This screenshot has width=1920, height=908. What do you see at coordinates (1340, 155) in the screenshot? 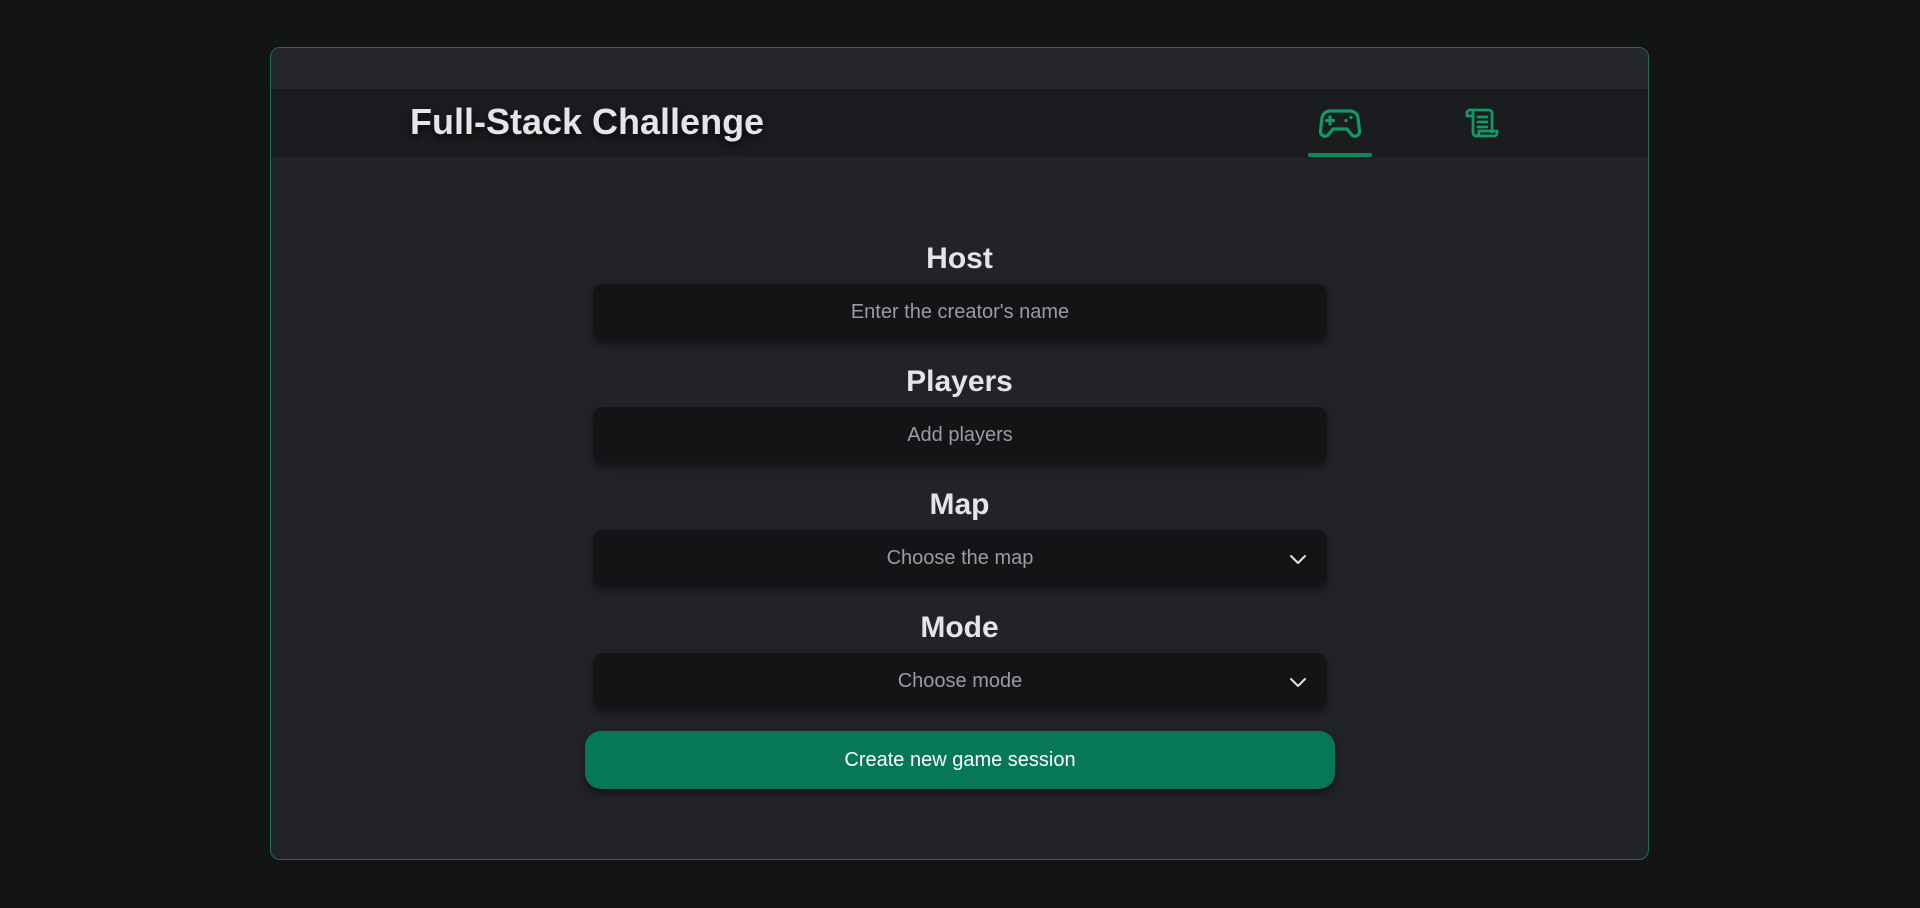
I see `active-tab-indicator` at bounding box center [1340, 155].